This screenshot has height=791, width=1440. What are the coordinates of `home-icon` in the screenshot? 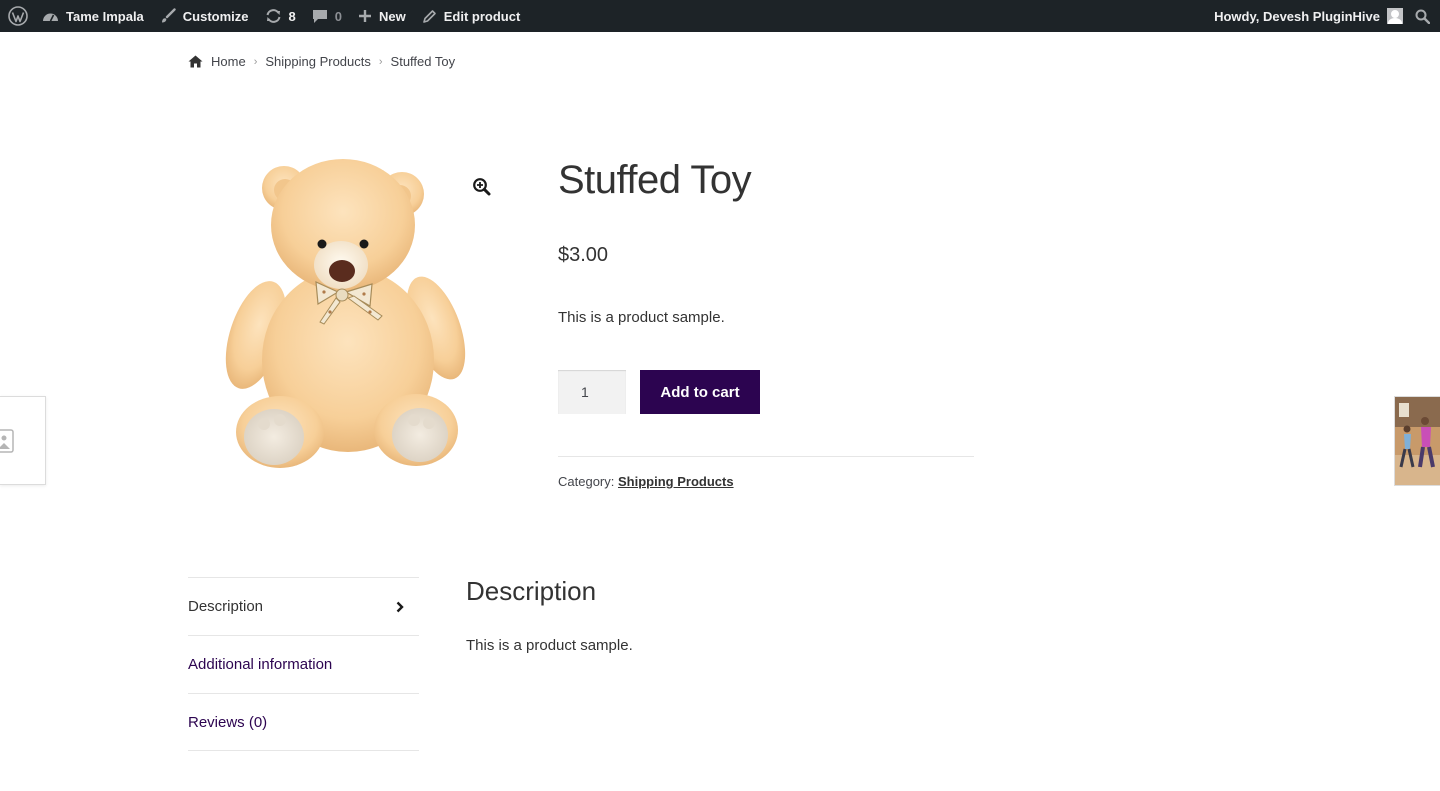 It's located at (195, 61).